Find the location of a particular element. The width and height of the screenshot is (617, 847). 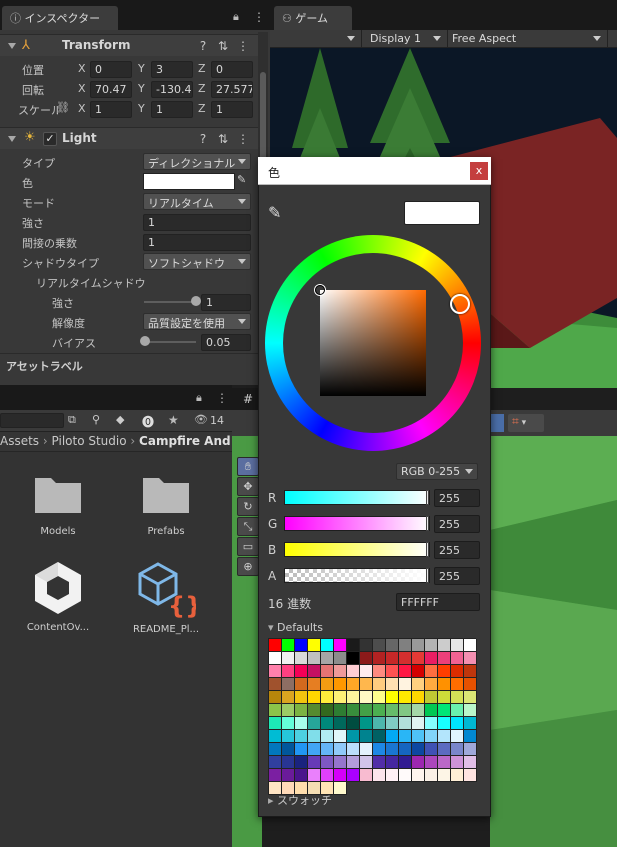

saturation-value-handle is located at coordinates (320, 290).